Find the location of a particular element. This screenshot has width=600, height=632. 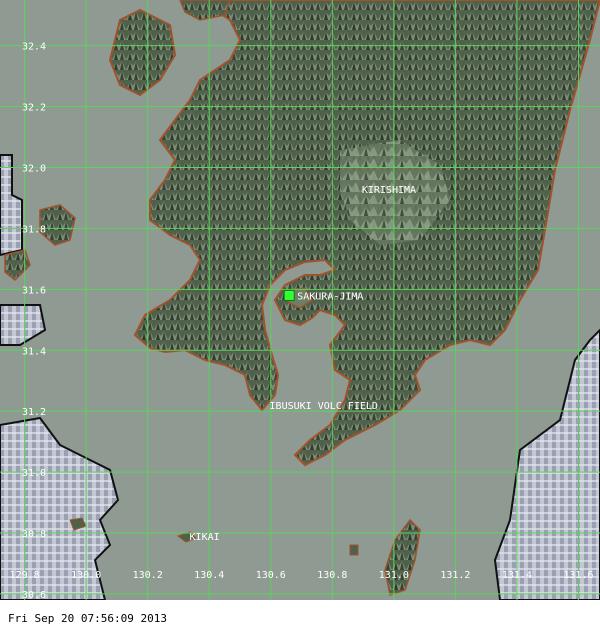

lon-label: 129.8 is located at coordinates (25, 575).